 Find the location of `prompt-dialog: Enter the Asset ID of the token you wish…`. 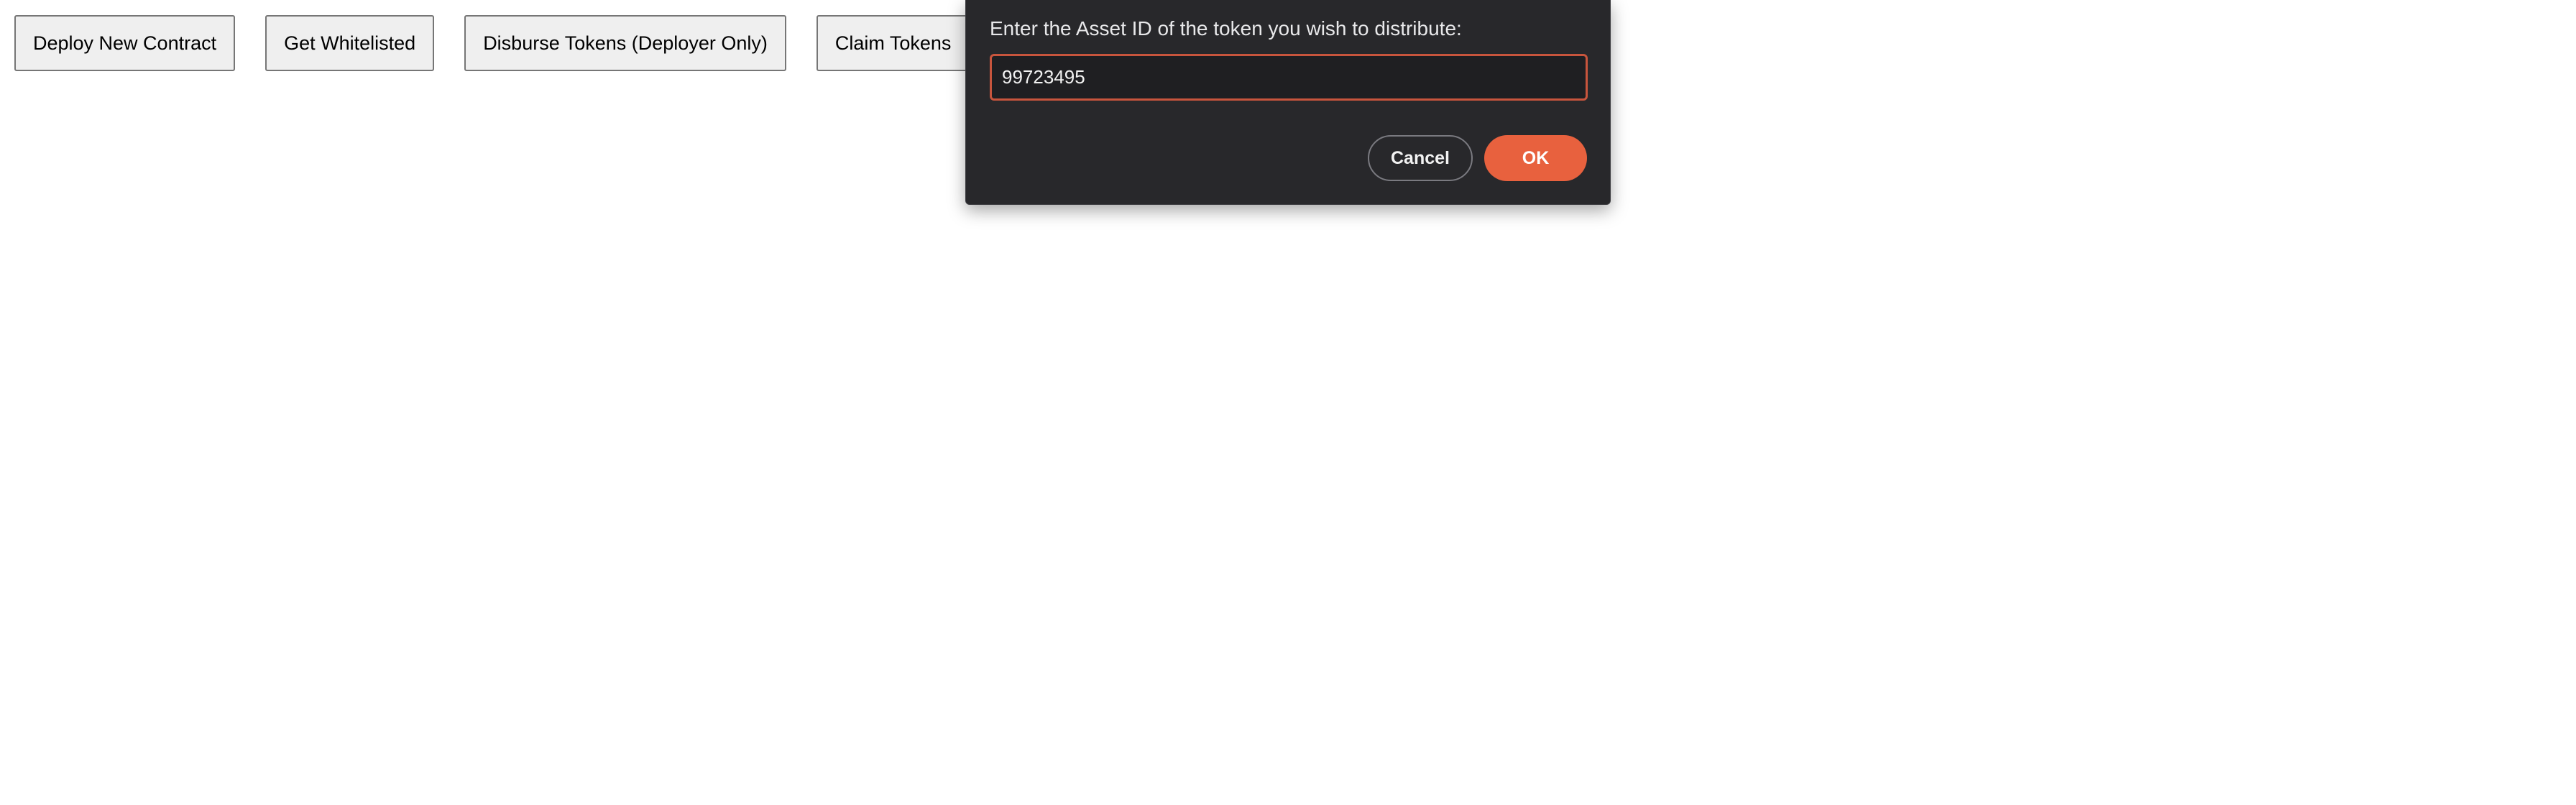

prompt-dialog: Enter the Asset ID of the token you wish… is located at coordinates (1288, 102).